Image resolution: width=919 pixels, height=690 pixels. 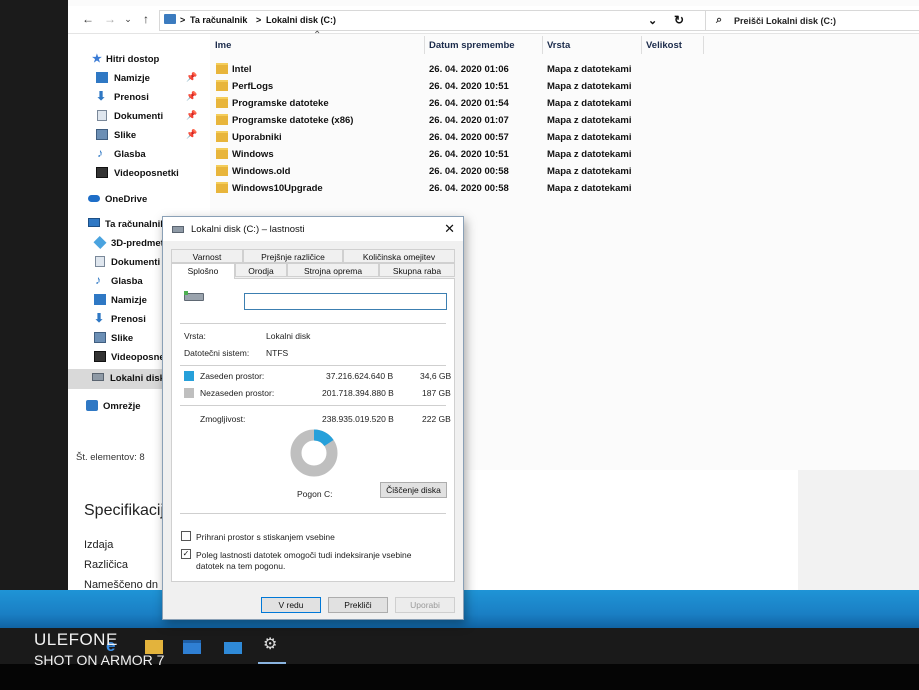 What do you see at coordinates (679, 20) in the screenshot?
I see `refresh-icon: ↻` at bounding box center [679, 20].